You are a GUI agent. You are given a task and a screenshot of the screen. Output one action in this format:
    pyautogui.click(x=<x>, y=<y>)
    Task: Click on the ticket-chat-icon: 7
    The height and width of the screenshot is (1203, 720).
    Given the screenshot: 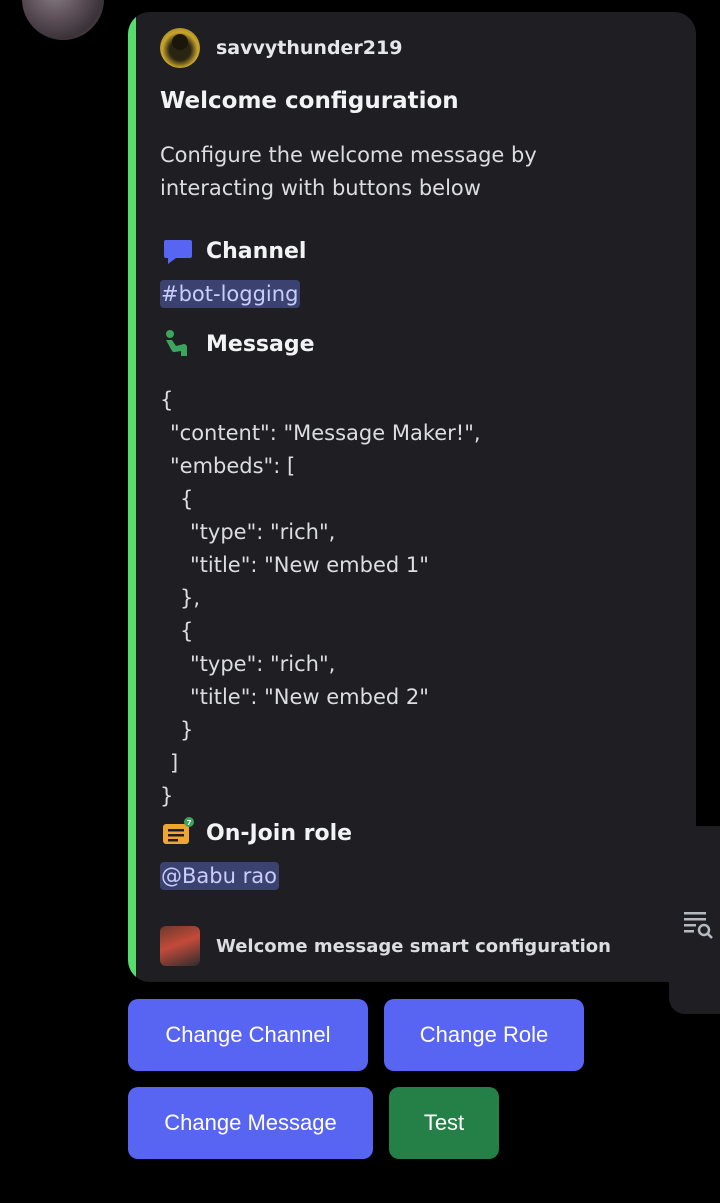 What is the action you would take?
    pyautogui.click(x=178, y=833)
    